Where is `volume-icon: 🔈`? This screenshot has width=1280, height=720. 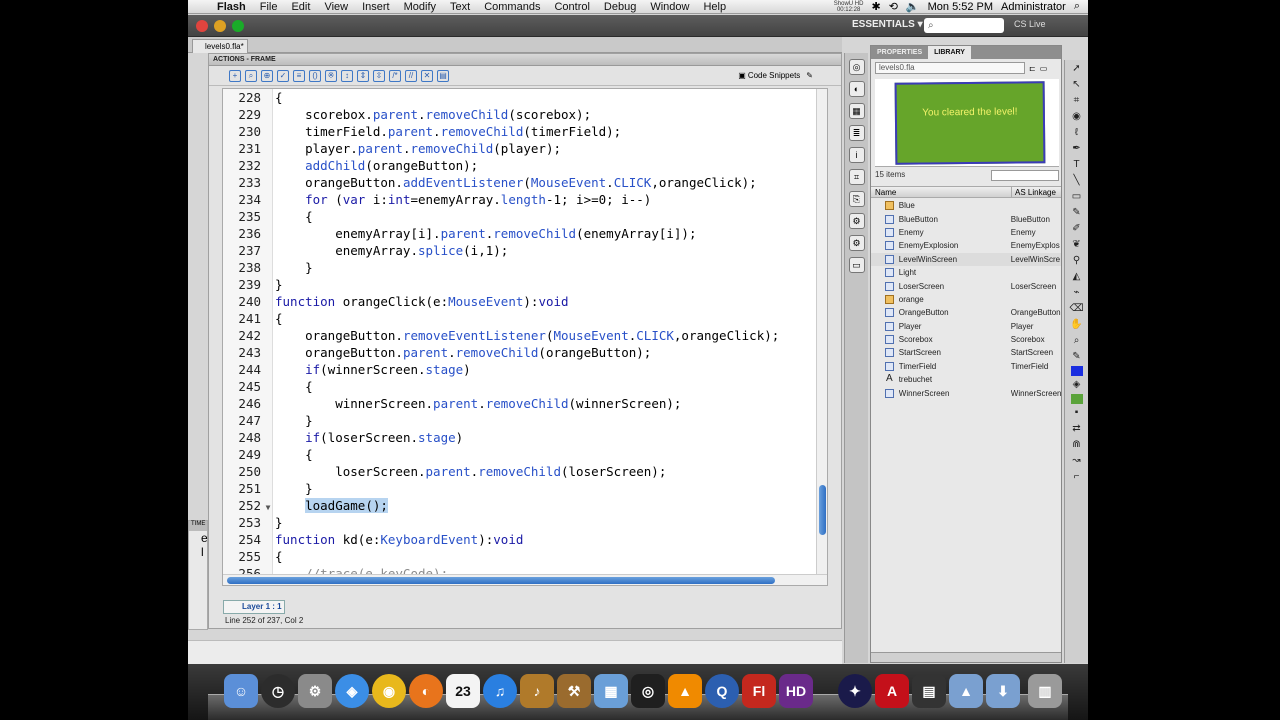 volume-icon: 🔈 is located at coordinates (913, 6).